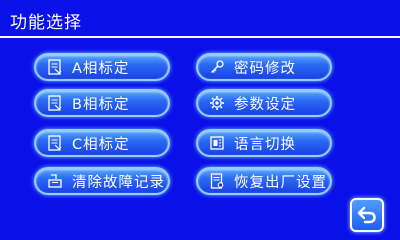 The height and width of the screenshot is (240, 400). What do you see at coordinates (280, 182) in the screenshot?
I see `factory-reset-label: 恢复出厂设置` at bounding box center [280, 182].